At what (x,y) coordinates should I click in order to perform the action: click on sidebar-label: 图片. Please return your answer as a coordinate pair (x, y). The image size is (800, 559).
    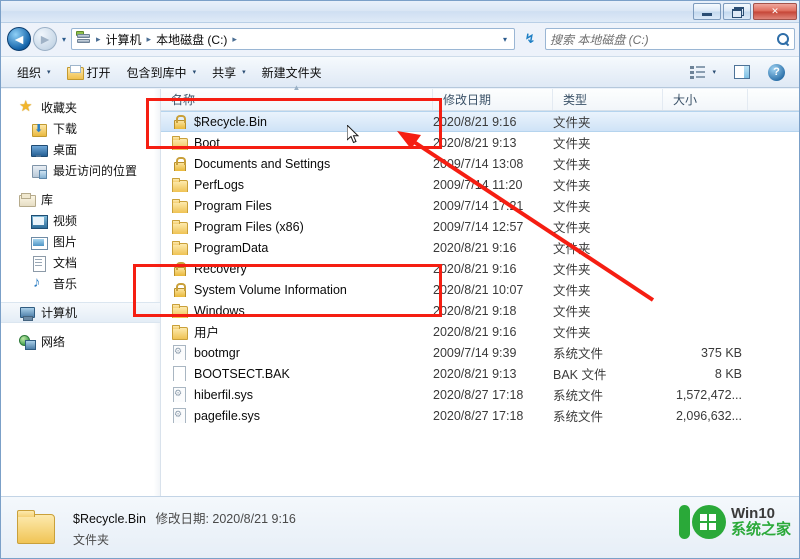
    Looking at the image, I should click on (65, 242).